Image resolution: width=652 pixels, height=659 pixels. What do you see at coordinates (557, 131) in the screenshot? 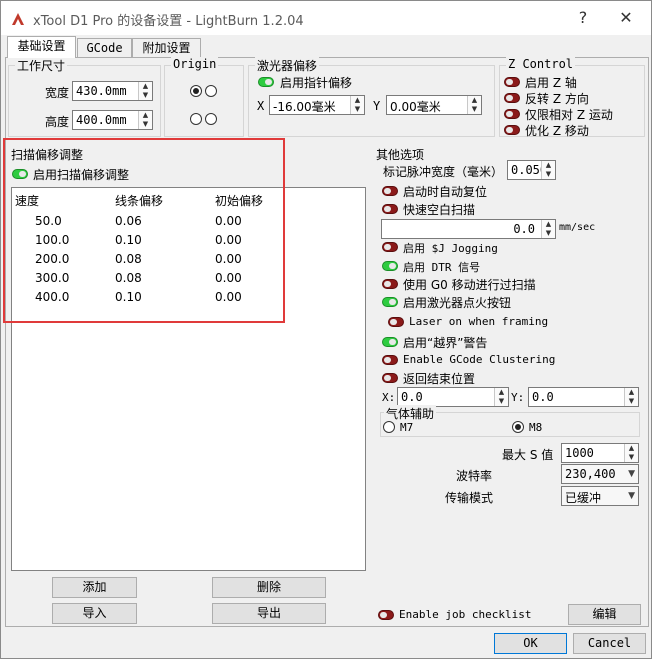
I see `z-optimize-label: 优化 Z 移动` at bounding box center [557, 131].